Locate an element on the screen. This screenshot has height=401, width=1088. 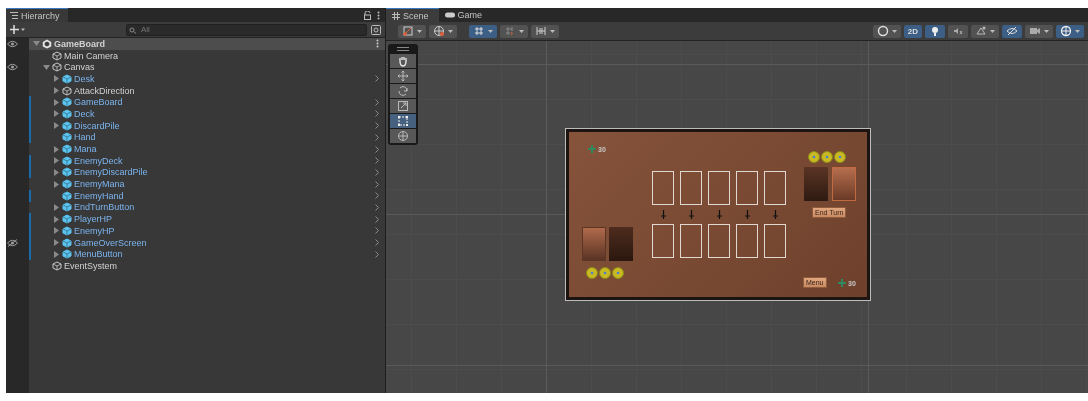
view-tab: Game is located at coordinates (465, 15).